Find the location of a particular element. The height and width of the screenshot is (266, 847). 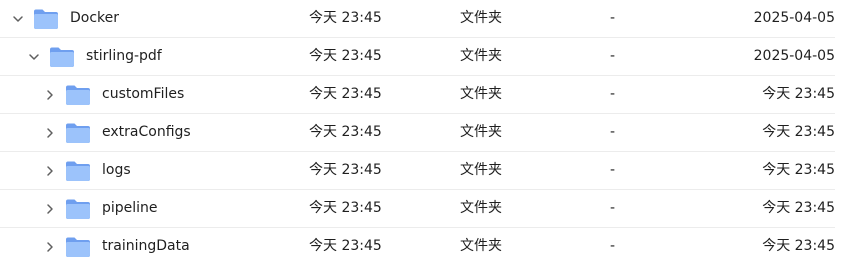

folder-name: logs is located at coordinates (116, 170).